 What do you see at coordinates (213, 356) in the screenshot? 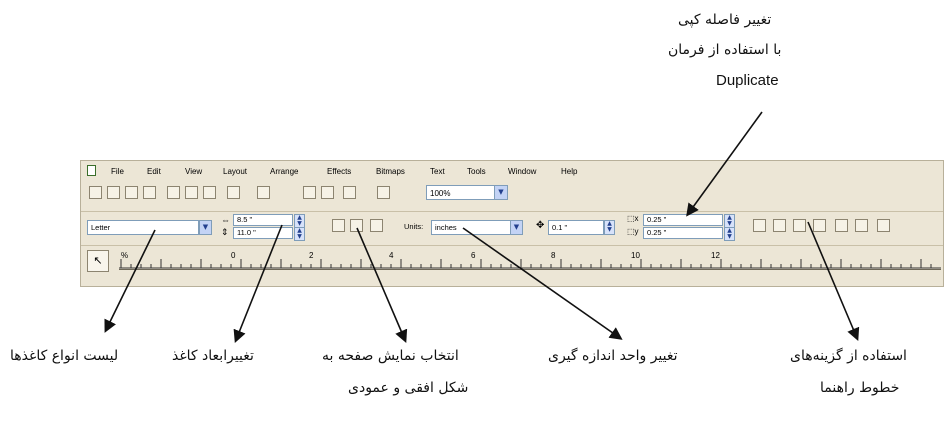
I see `annotation-paper-dimensions: تغییرابعاد کاغذ` at bounding box center [213, 356].